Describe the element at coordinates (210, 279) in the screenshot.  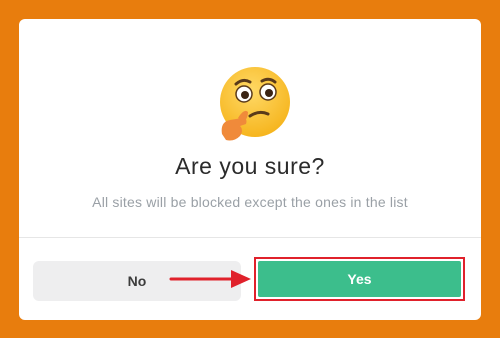
I see `red-arrow-annotation` at that location.